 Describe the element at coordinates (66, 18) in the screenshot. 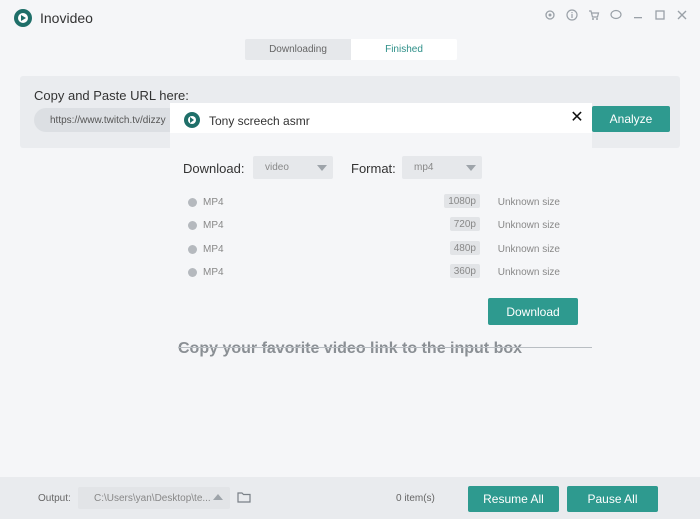

I see `app-title: Inovideo` at that location.